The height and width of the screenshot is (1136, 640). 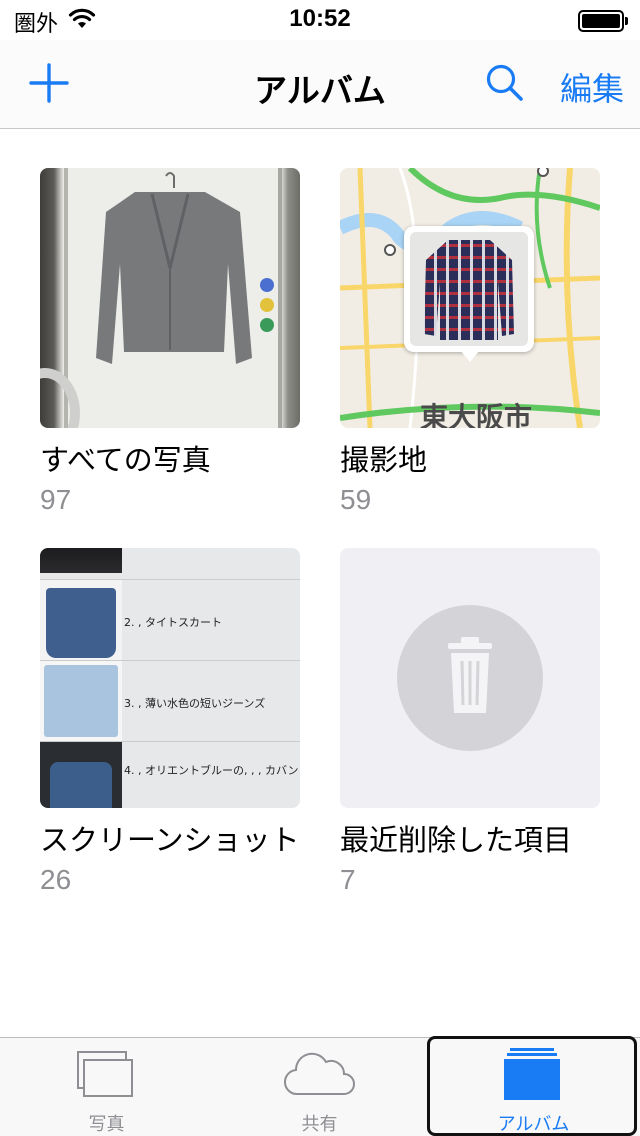 What do you see at coordinates (170, 840) in the screenshot?
I see `album-name: スクリーンショット` at bounding box center [170, 840].